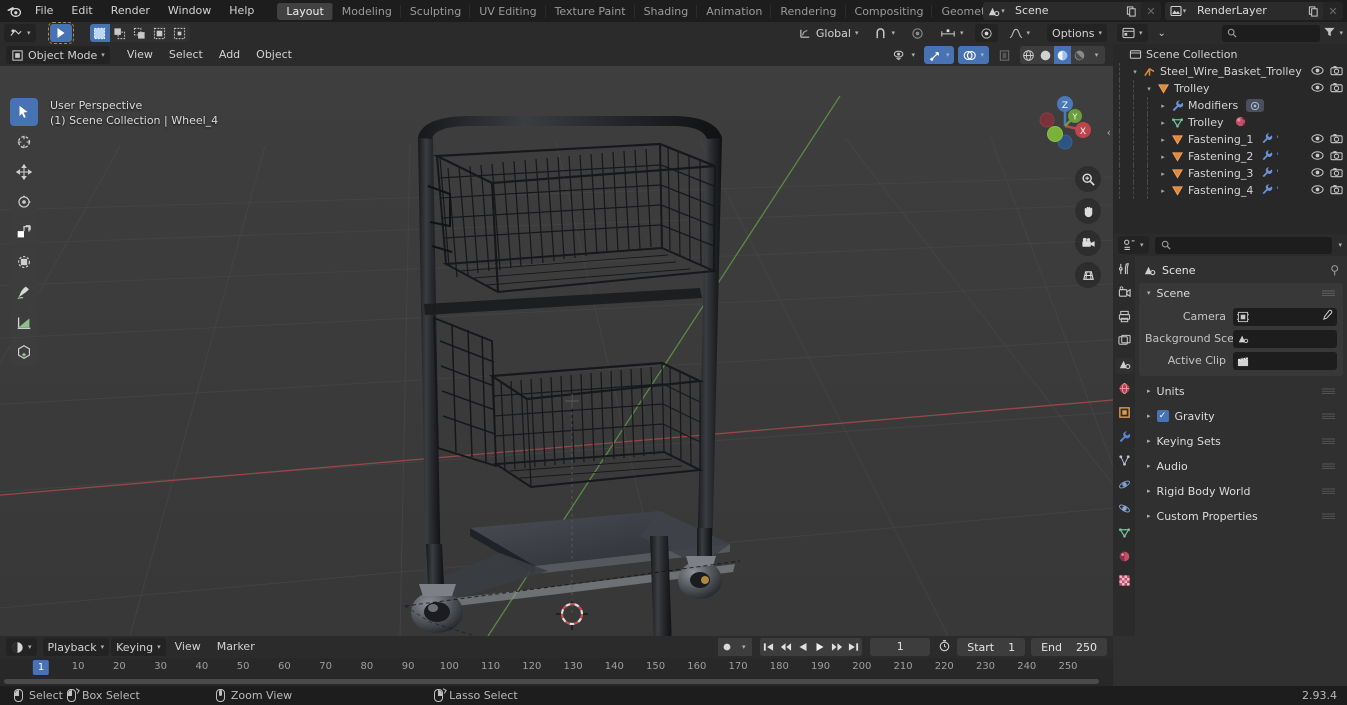 This screenshot has width=1347, height=705. I want to click on texture-tab, so click(1124, 582).